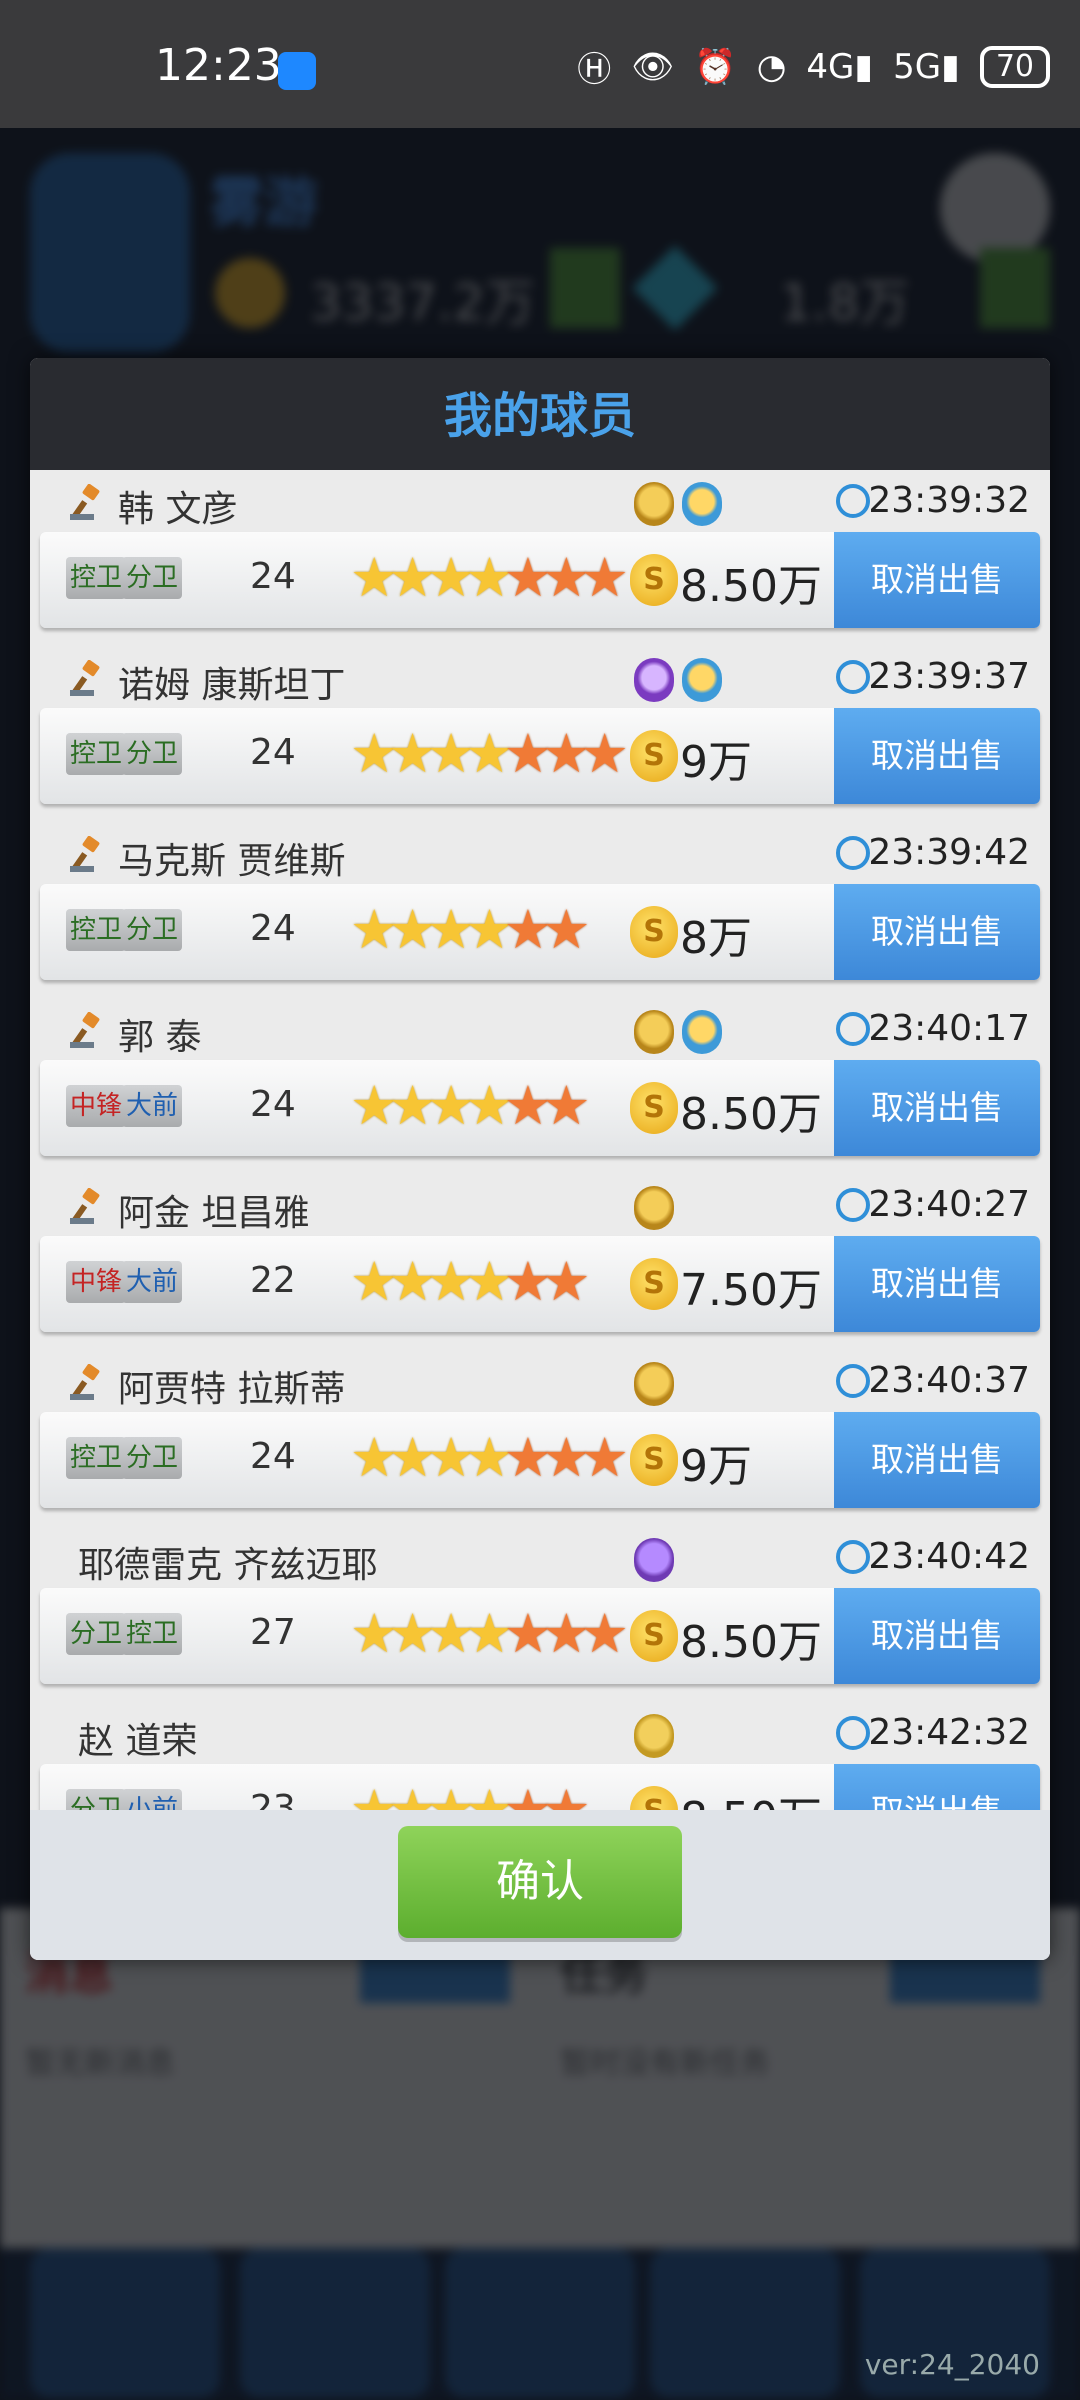  What do you see at coordinates (297, 71) in the screenshot?
I see `weather-app-icon` at bounding box center [297, 71].